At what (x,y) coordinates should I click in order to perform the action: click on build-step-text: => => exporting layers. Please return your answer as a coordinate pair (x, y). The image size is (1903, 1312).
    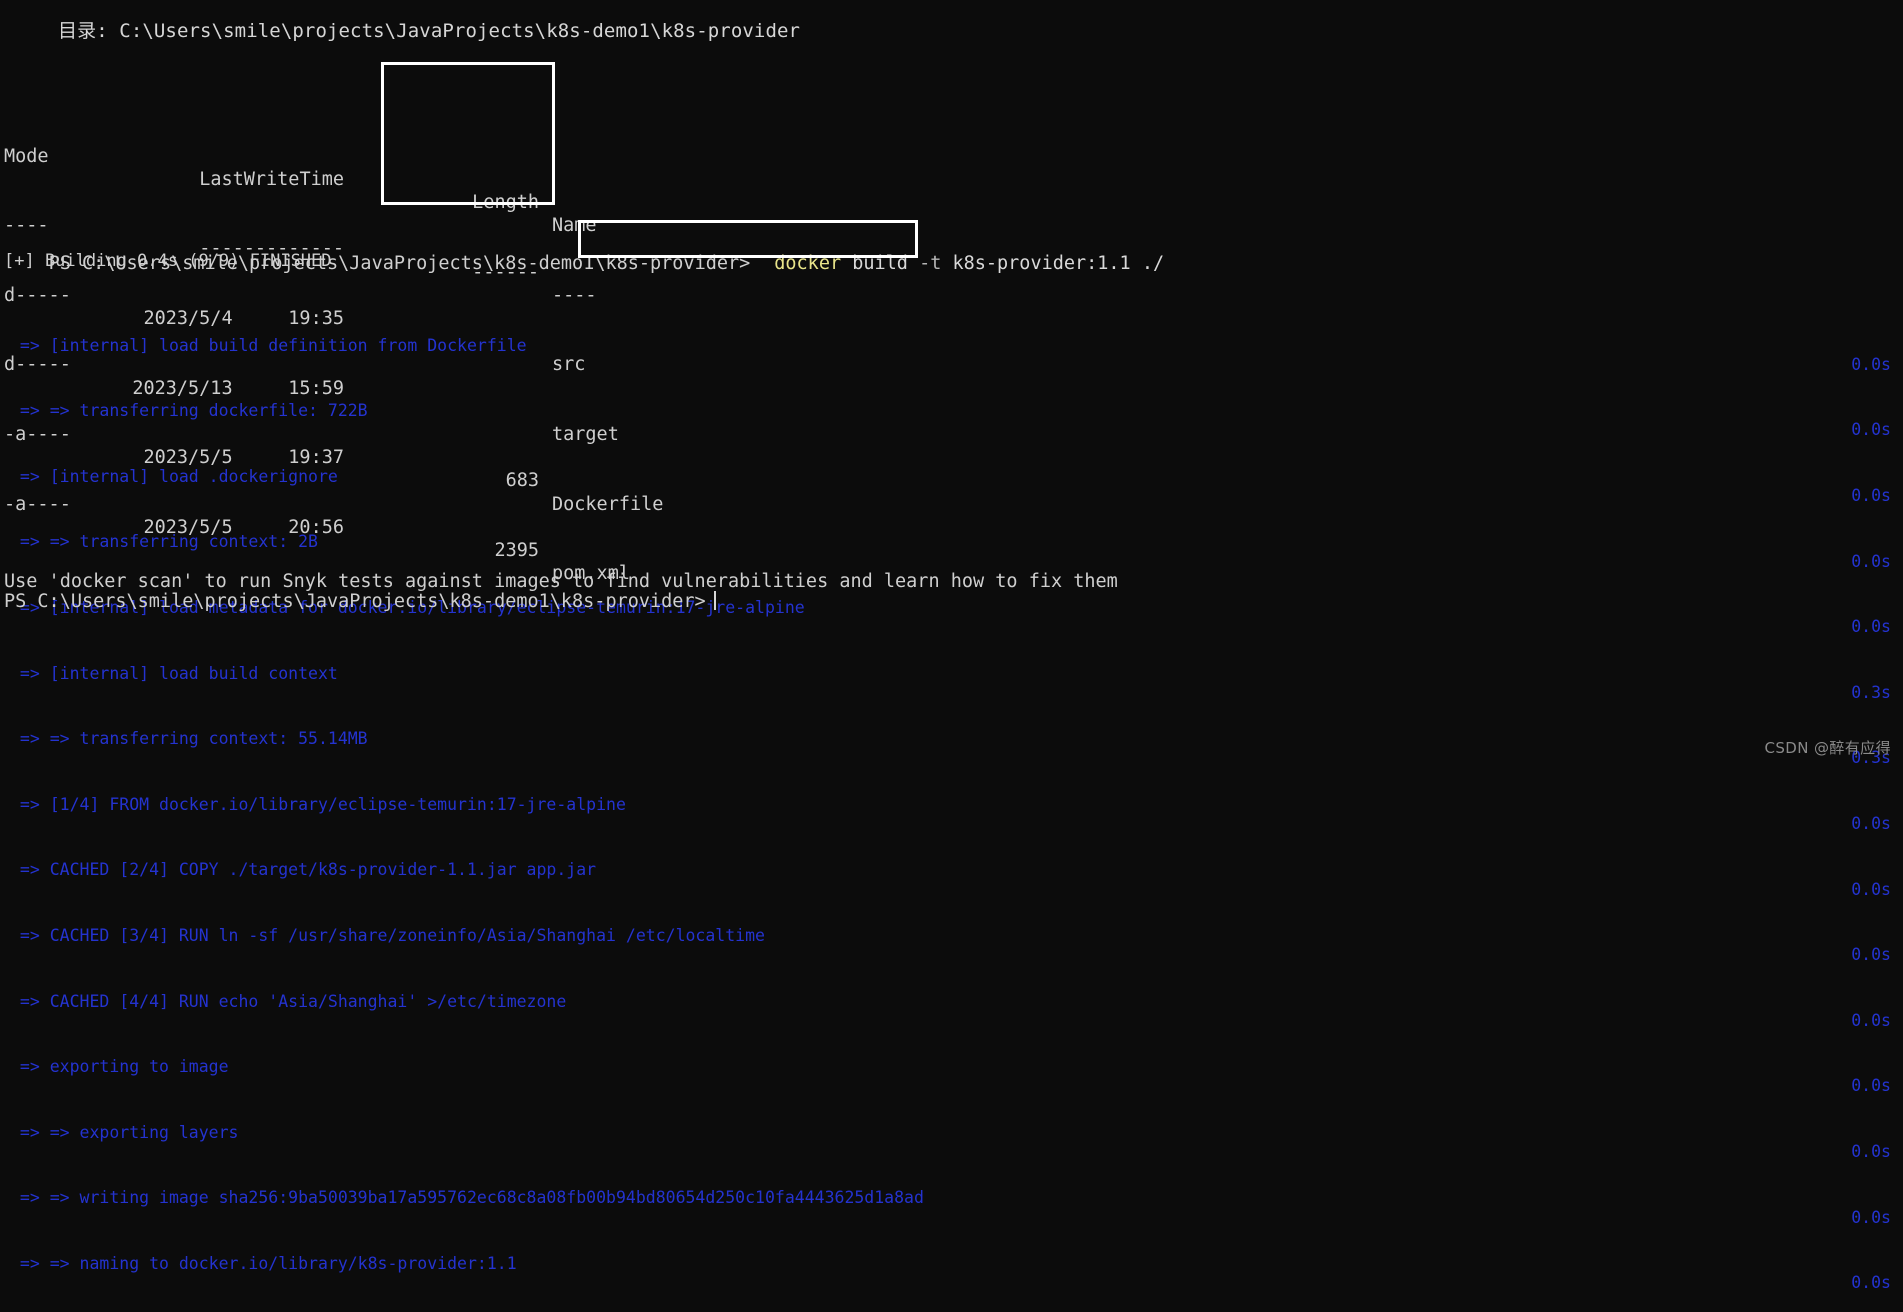
    Looking at the image, I should click on (124, 1132).